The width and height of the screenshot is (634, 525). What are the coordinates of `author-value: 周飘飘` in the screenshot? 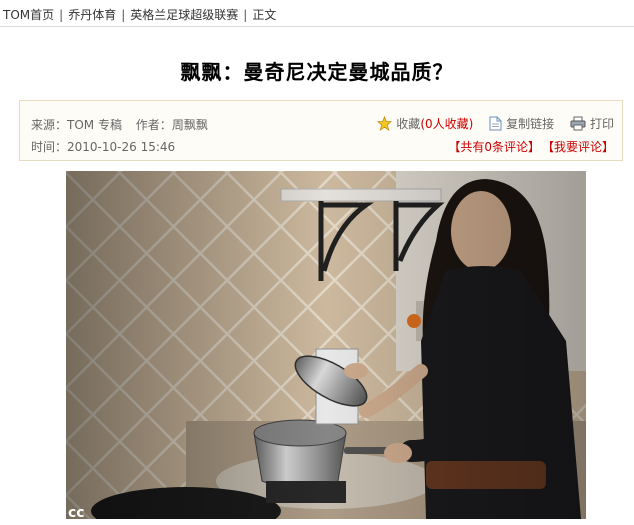 It's located at (189, 125).